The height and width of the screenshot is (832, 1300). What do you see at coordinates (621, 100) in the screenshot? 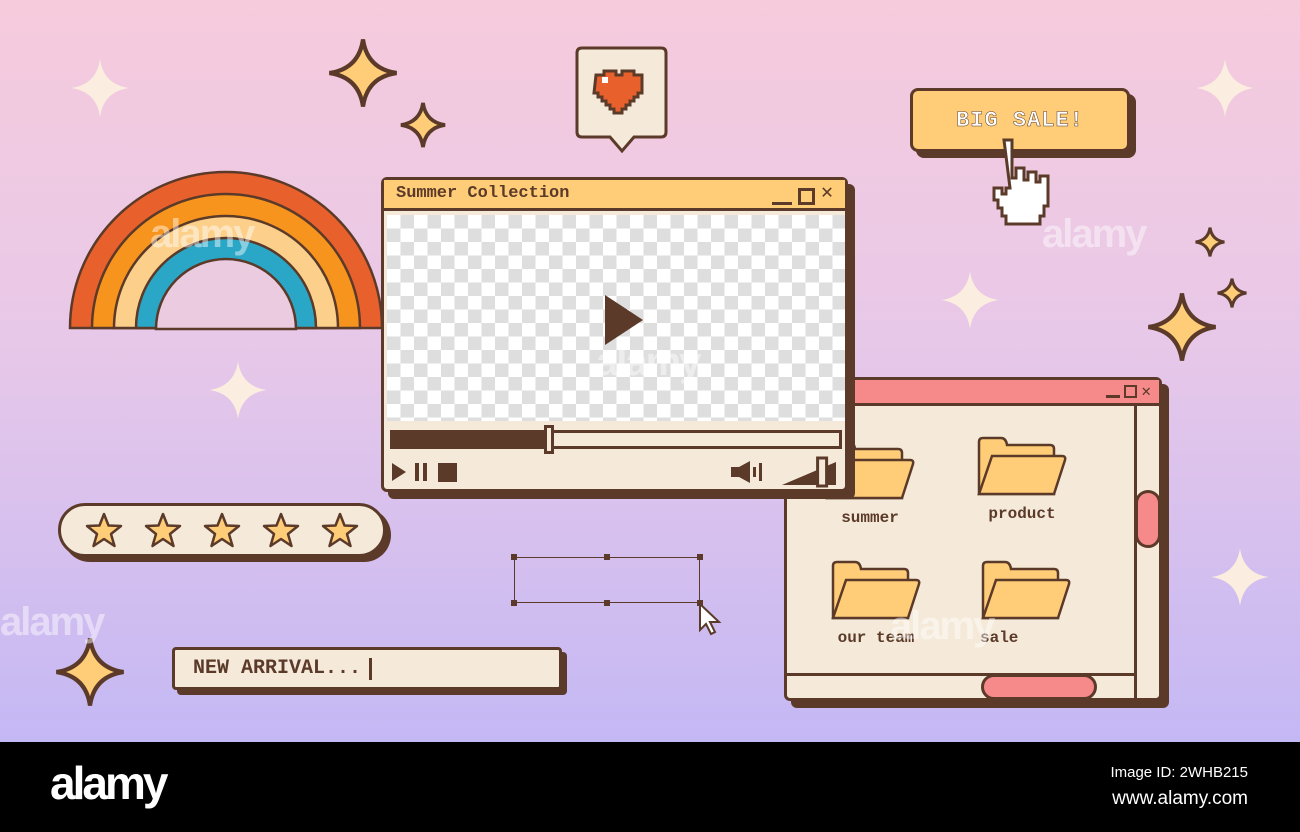
I see `like-notification-icon` at bounding box center [621, 100].